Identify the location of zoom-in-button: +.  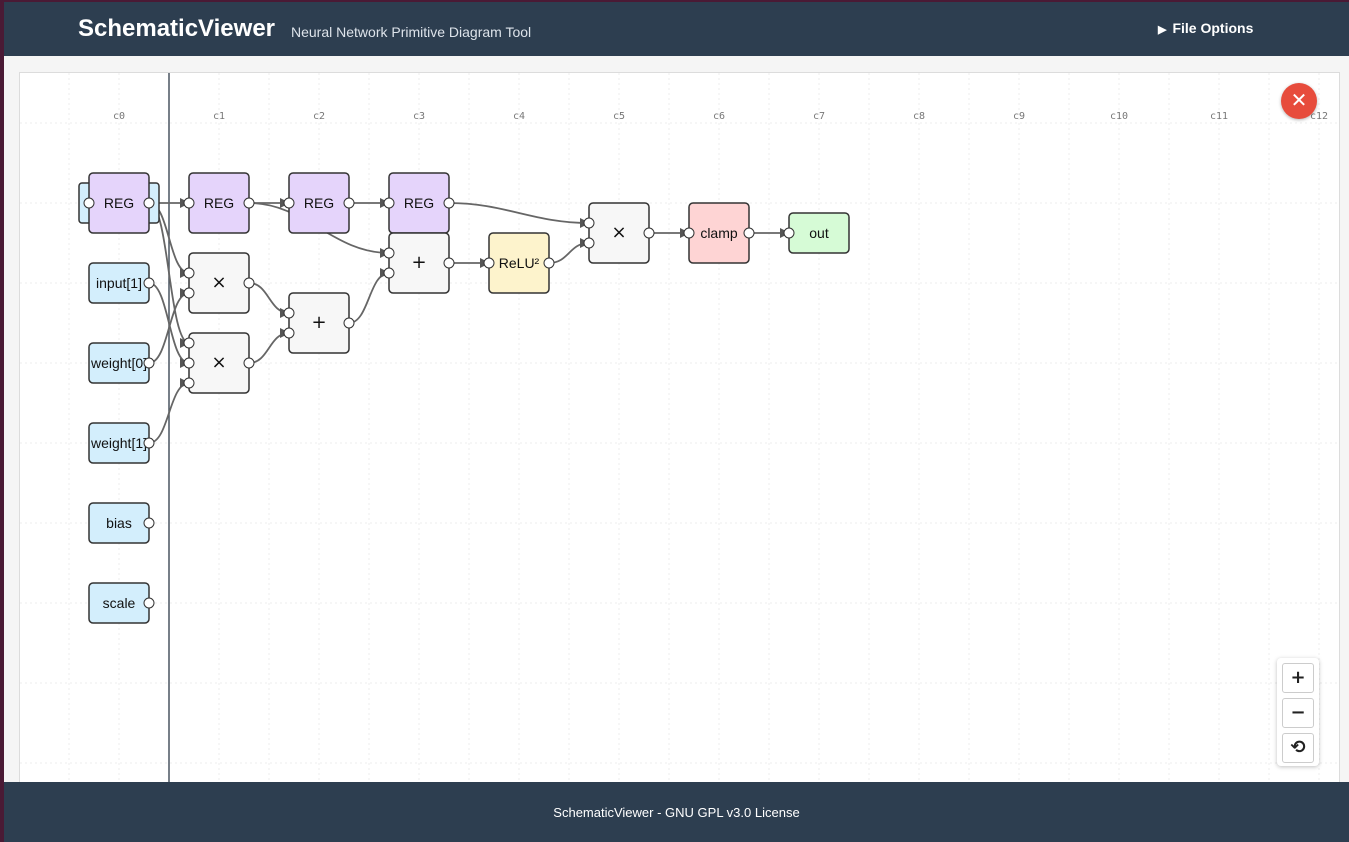
(1298, 678).